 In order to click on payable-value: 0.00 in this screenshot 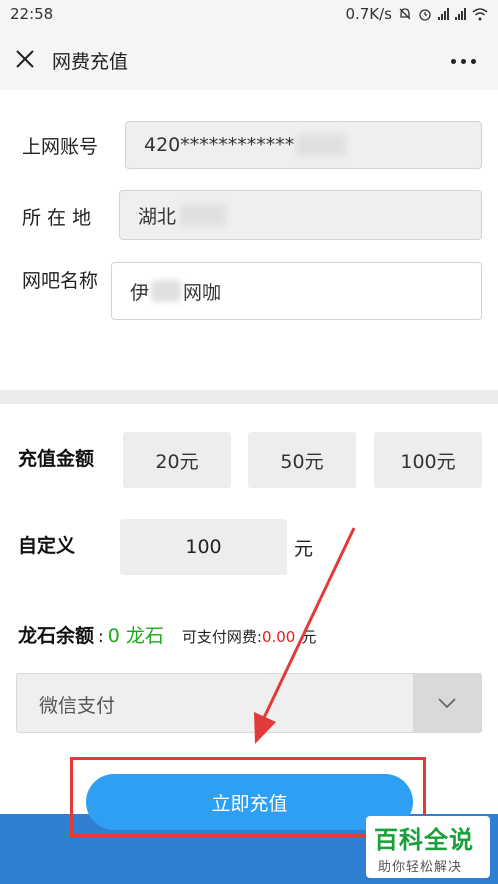, I will do `click(278, 637)`.